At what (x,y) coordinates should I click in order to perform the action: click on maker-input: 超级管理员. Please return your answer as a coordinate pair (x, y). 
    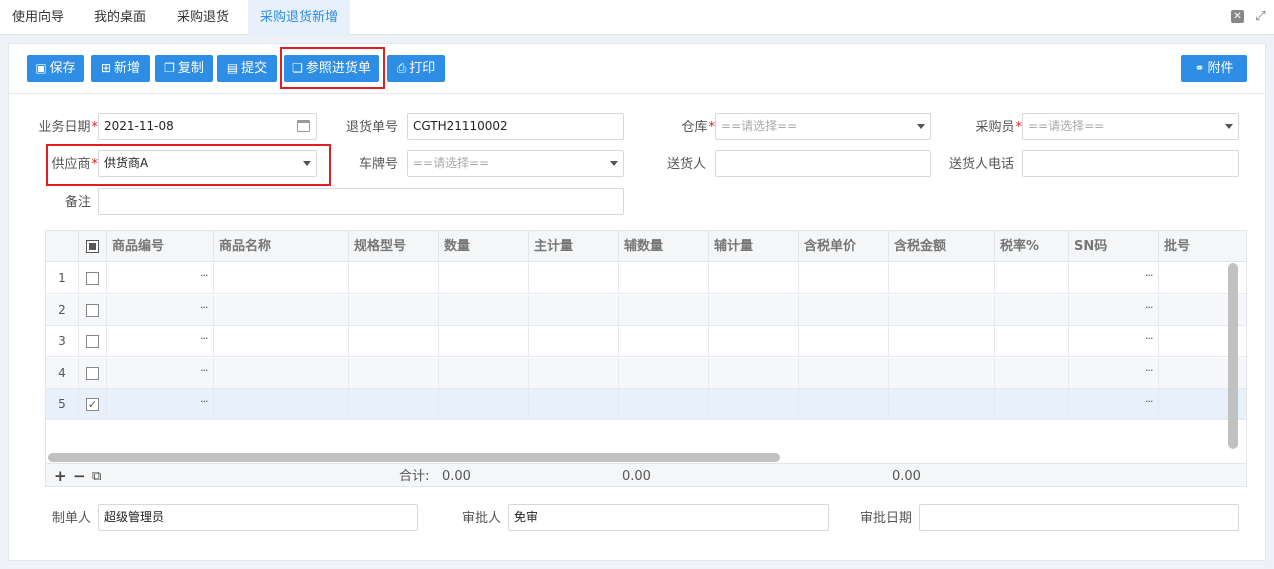
    Looking at the image, I should click on (258, 517).